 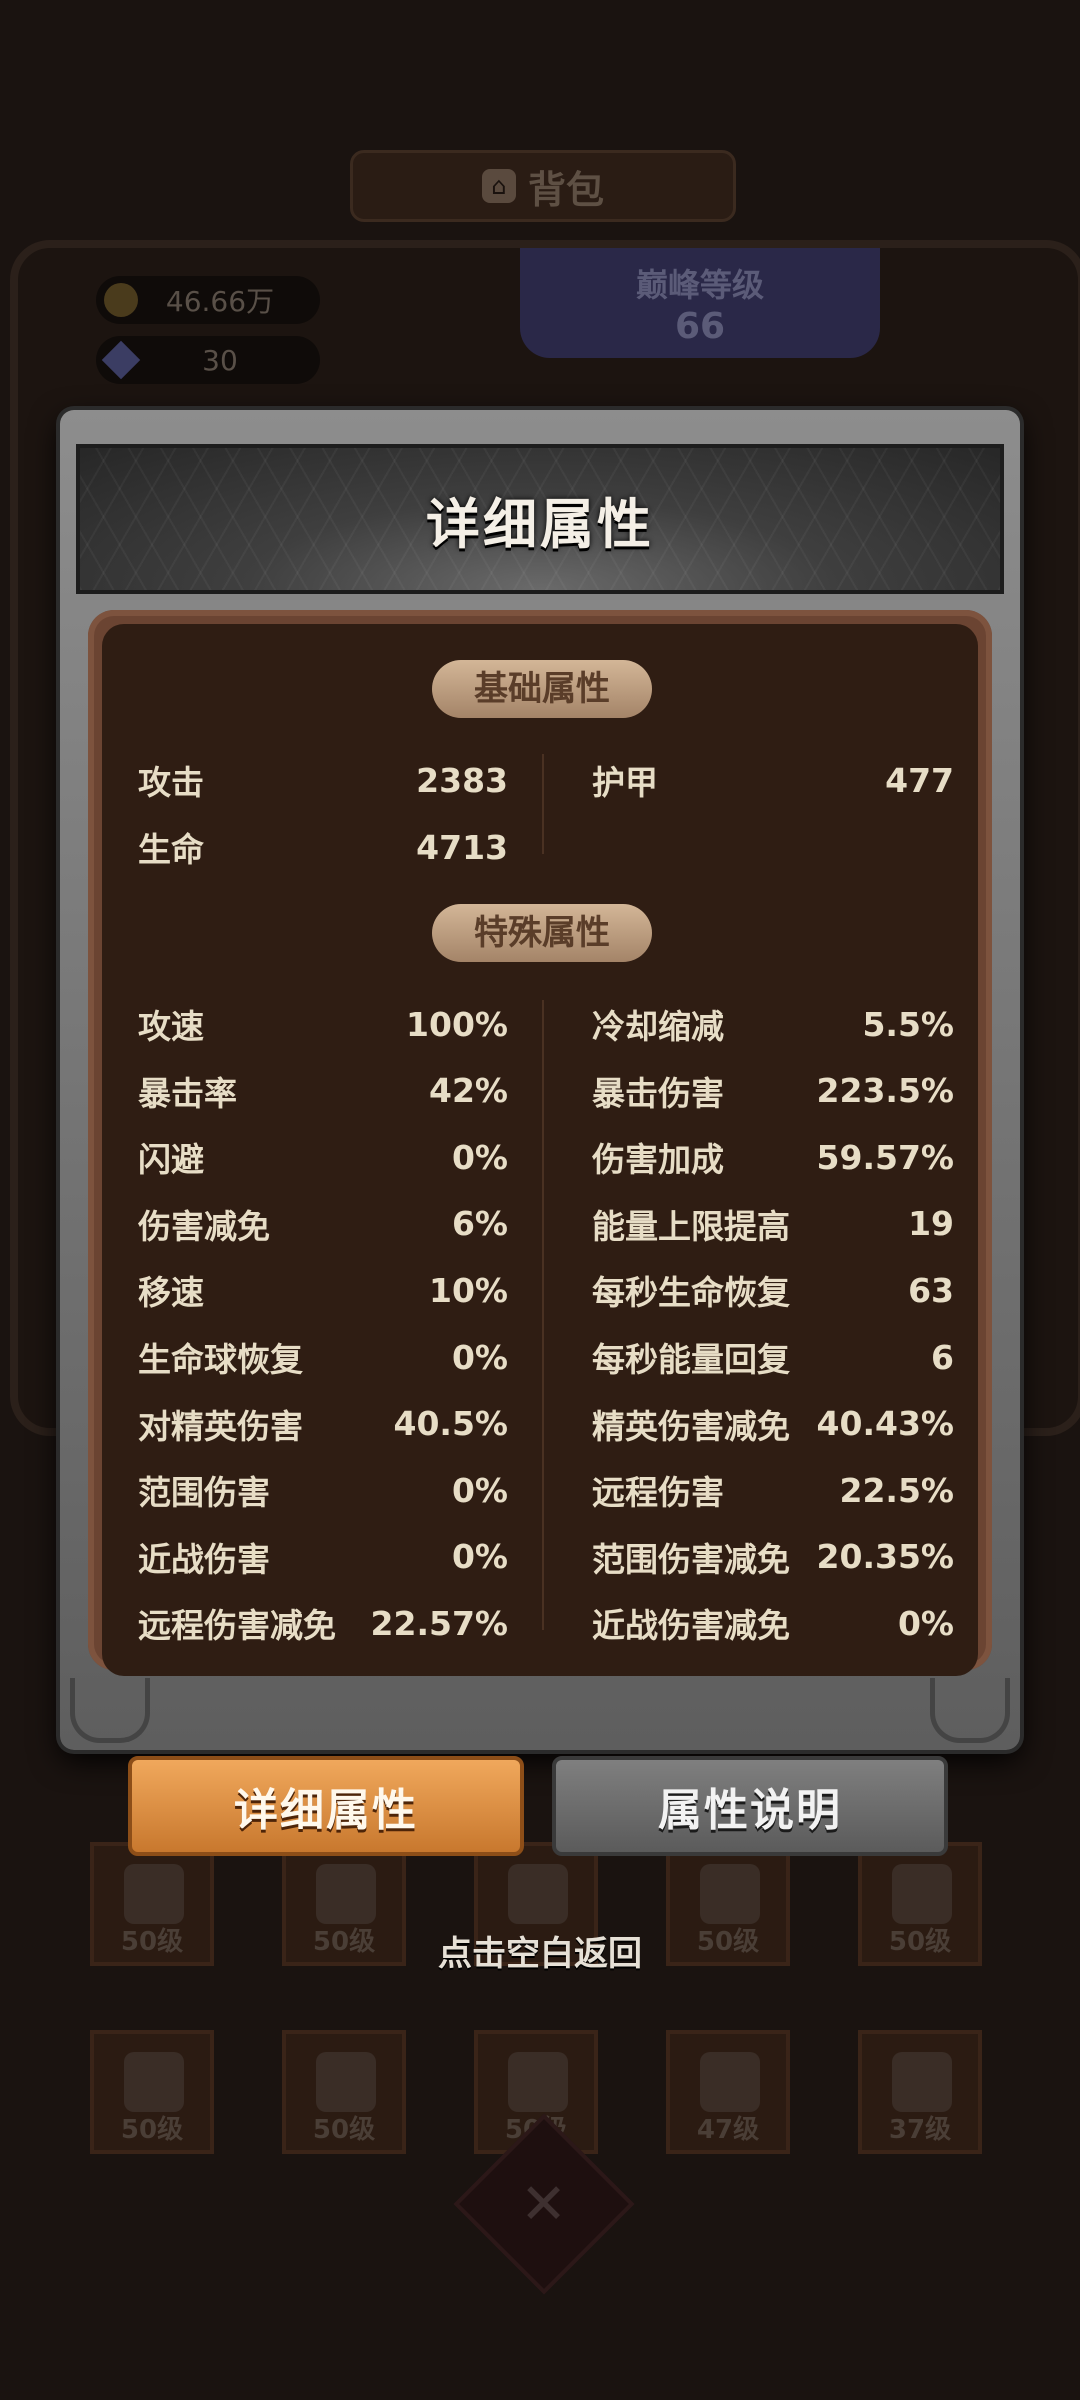 I want to click on stat-value: 59.57%, so click(x=885, y=1157).